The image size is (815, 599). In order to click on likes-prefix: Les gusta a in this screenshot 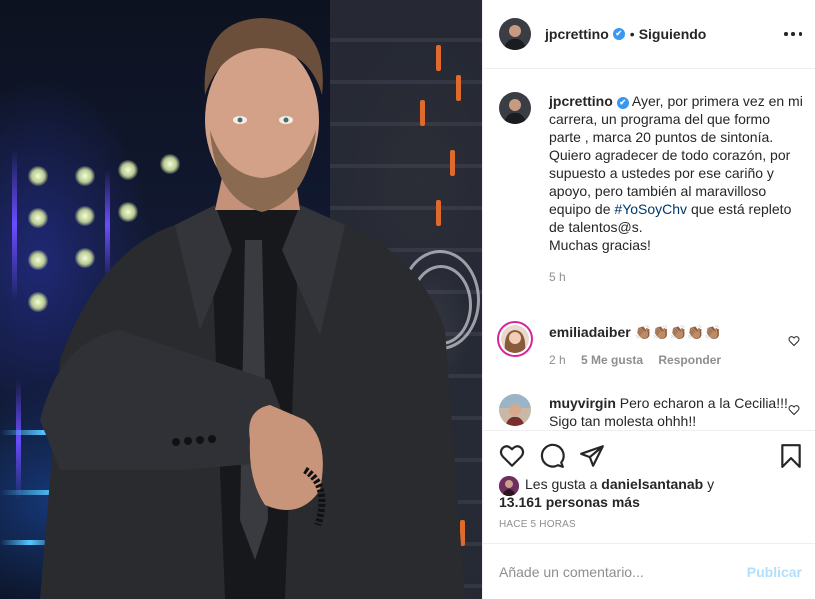, I will do `click(561, 484)`.